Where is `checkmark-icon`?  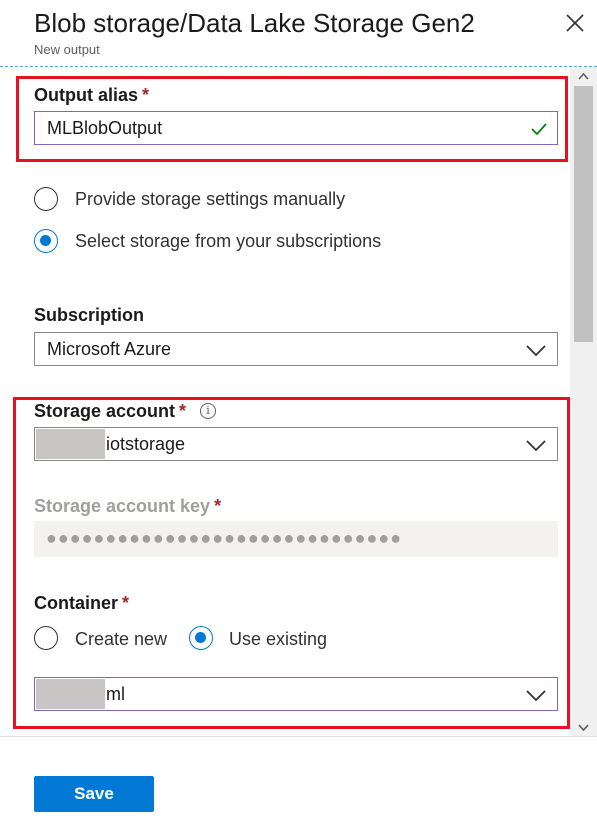 checkmark-icon is located at coordinates (539, 129).